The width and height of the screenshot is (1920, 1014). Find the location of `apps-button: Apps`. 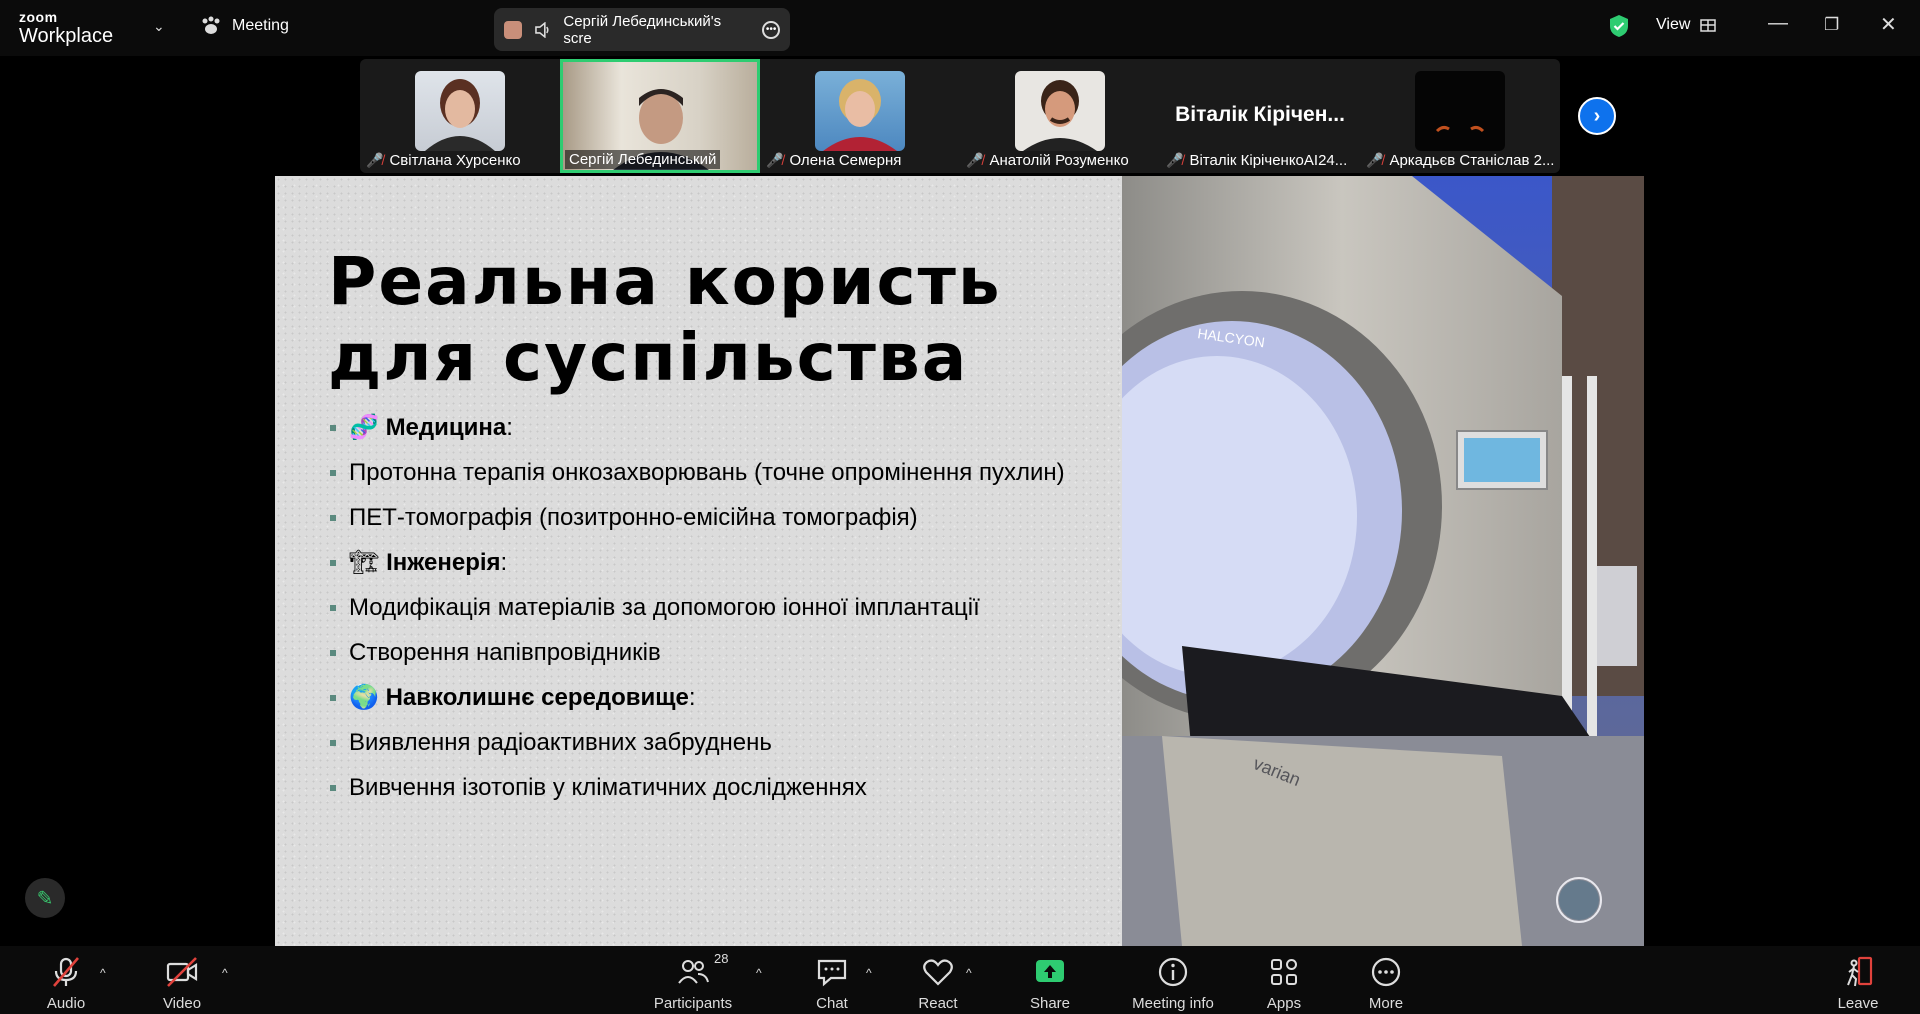

apps-button: Apps is located at coordinates (1284, 980).